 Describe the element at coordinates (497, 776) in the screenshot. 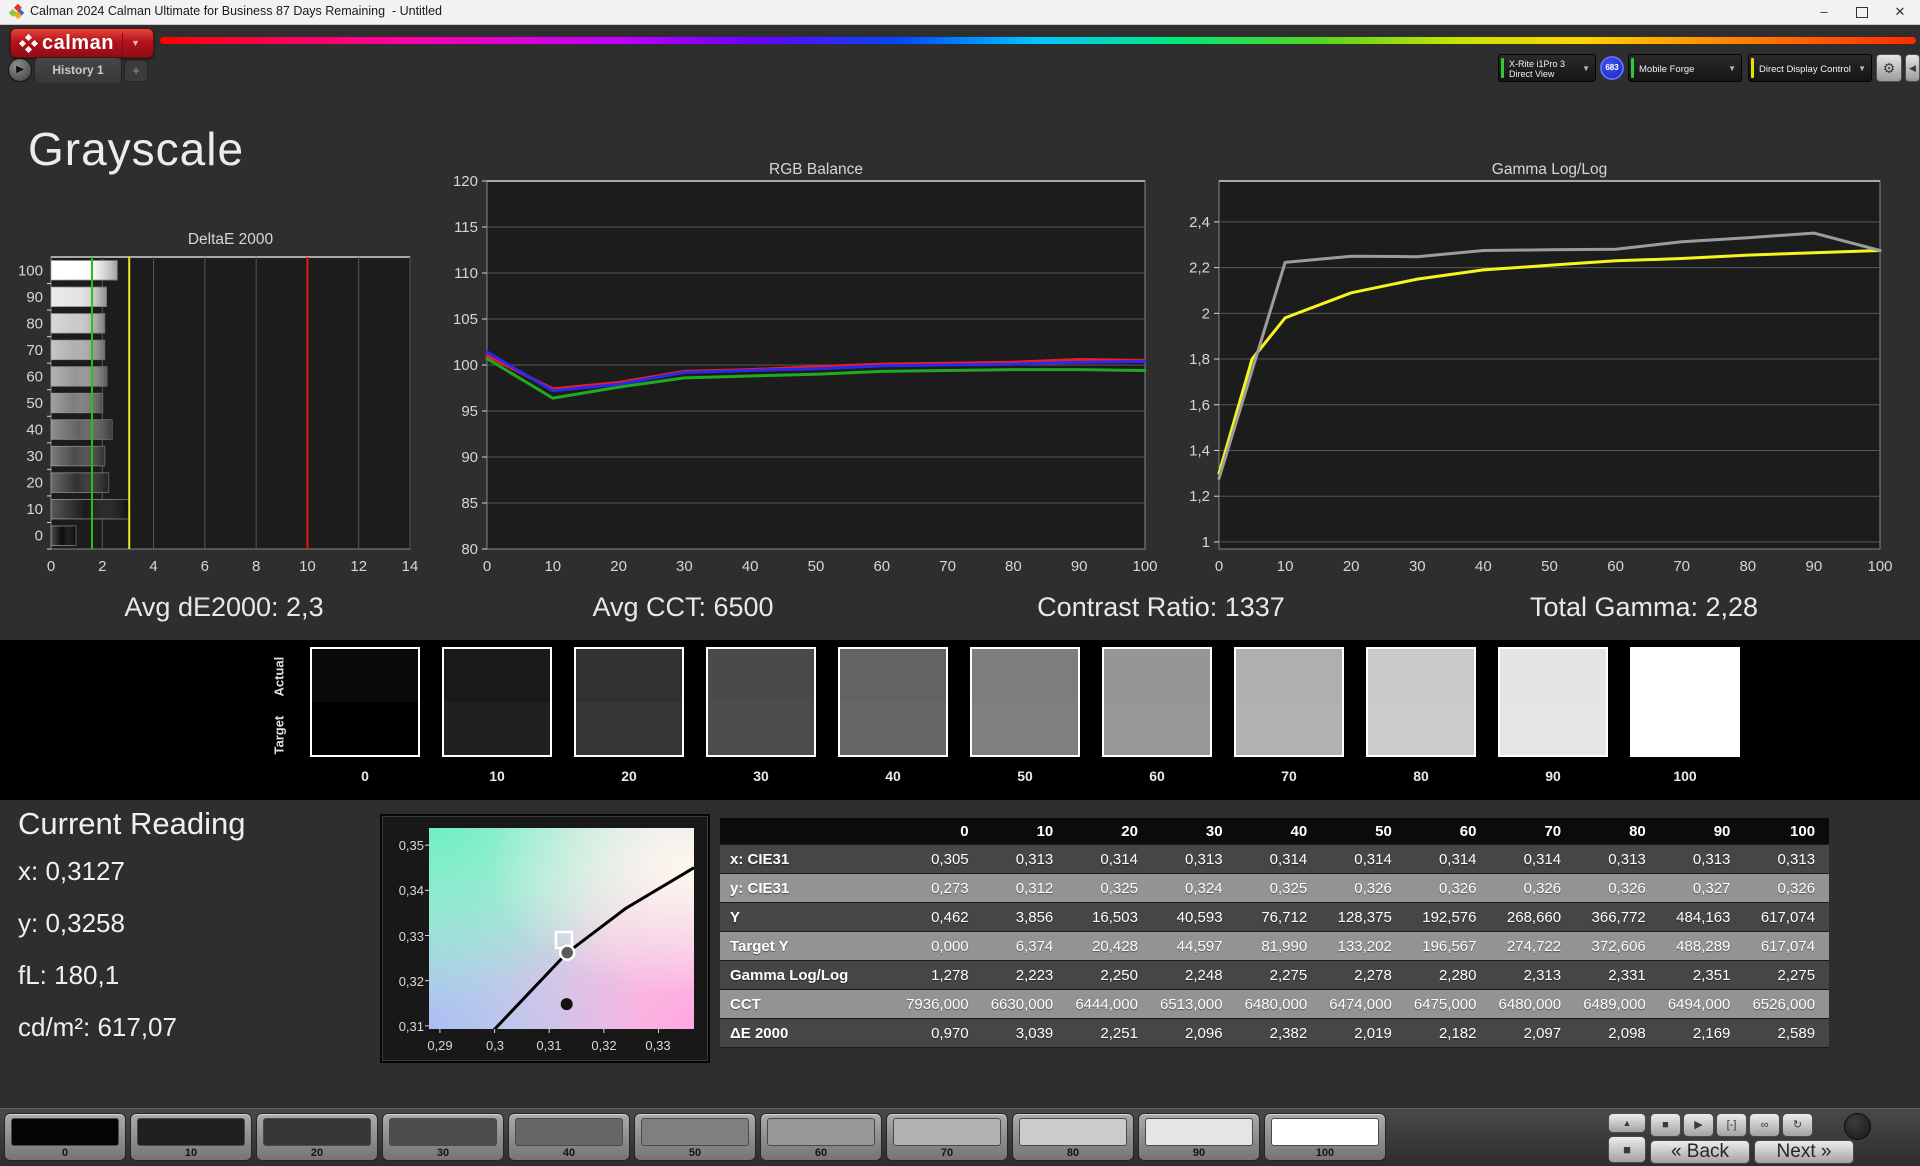

I see `swatch-level-label: 10` at that location.